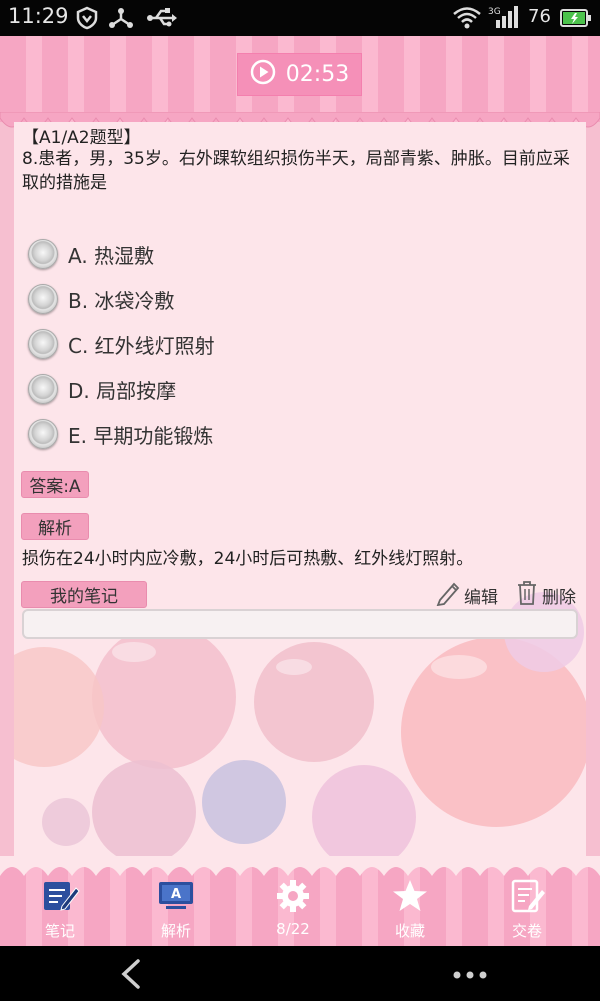 The height and width of the screenshot is (1001, 600). Describe the element at coordinates (121, 20) in the screenshot. I see `share-nodes-icon` at that location.